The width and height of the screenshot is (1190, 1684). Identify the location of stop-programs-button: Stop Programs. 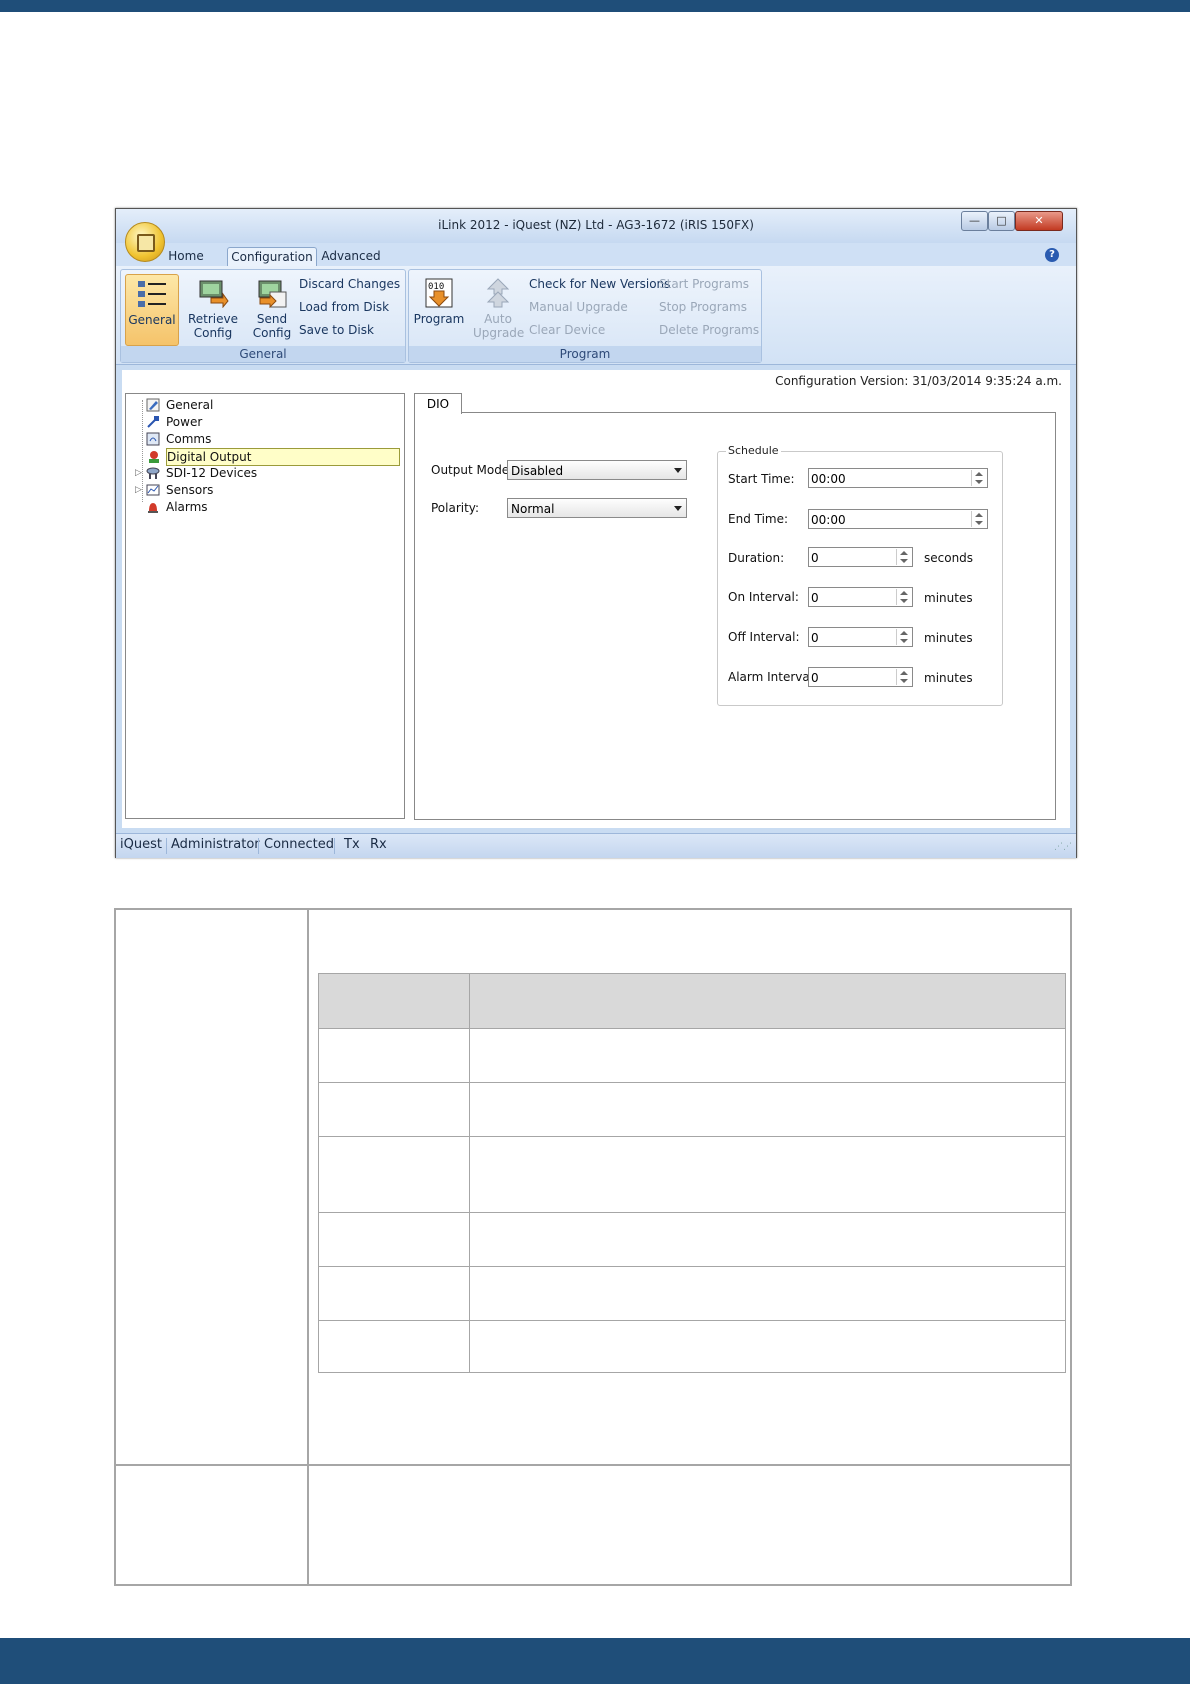
(703, 307).